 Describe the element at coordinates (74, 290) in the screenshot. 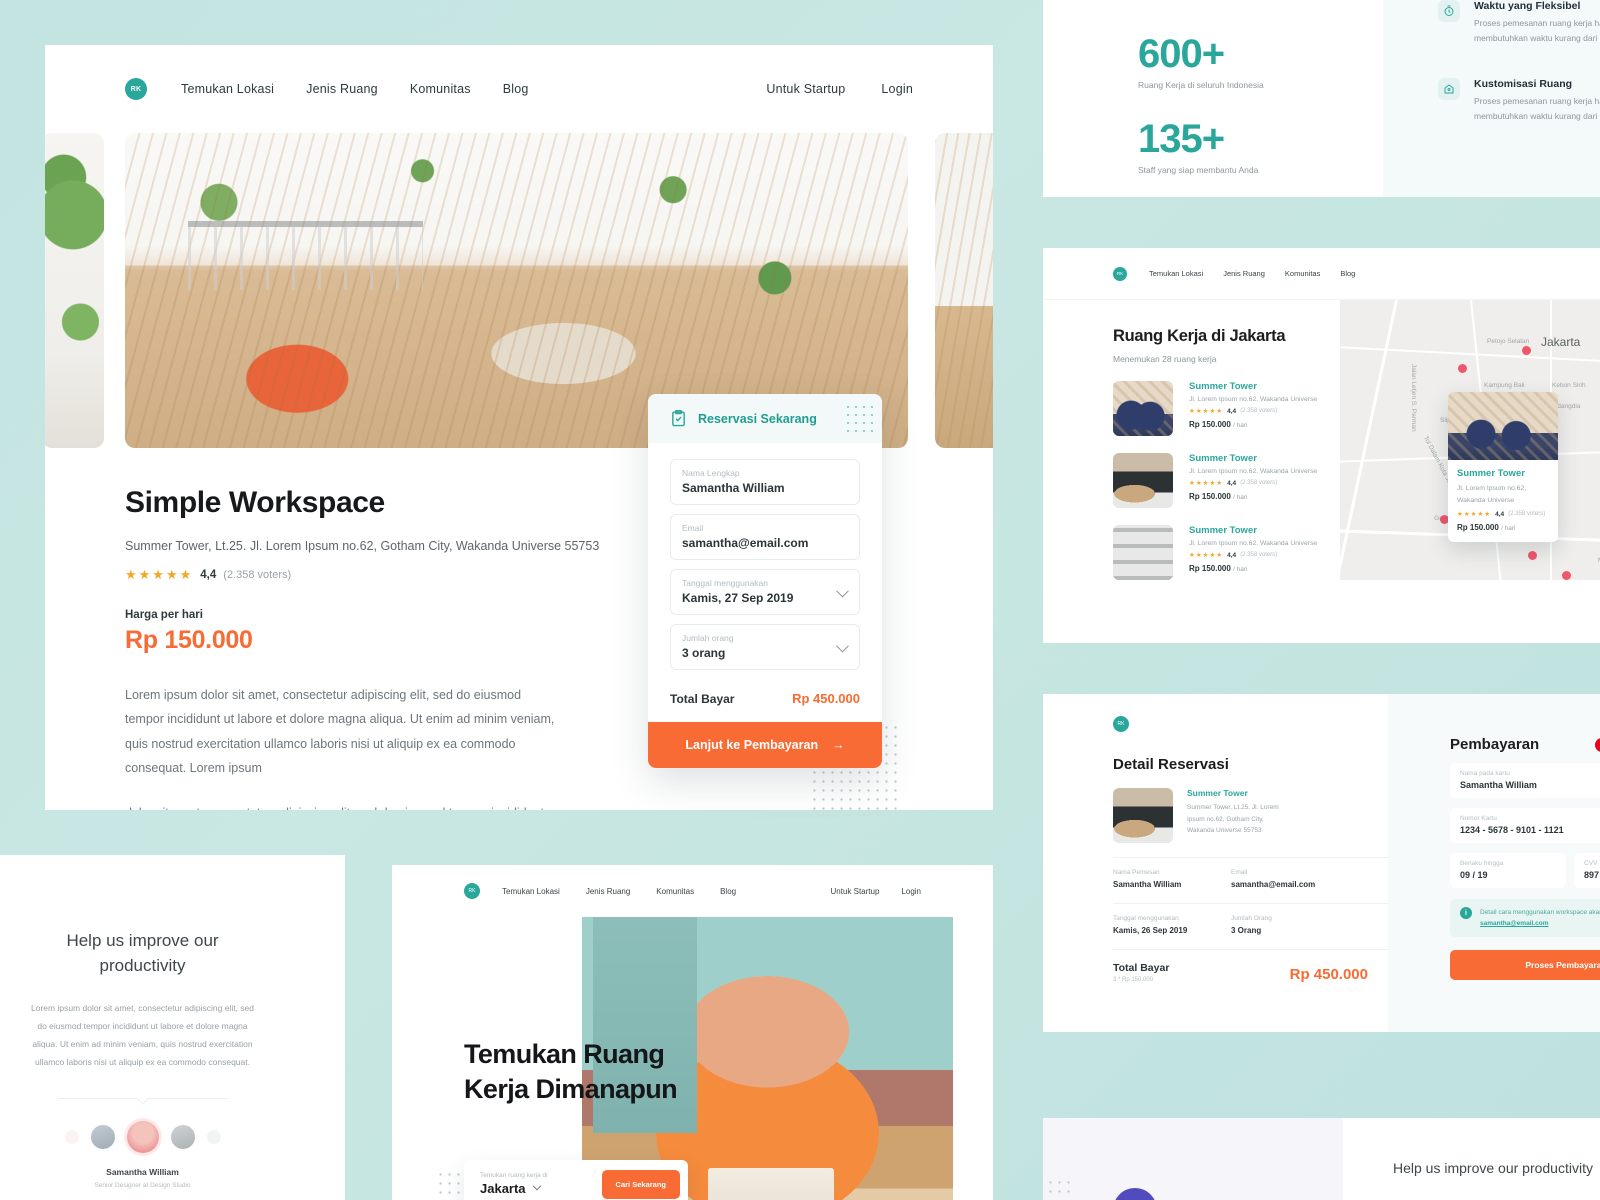

I see `hero-image-prev` at that location.